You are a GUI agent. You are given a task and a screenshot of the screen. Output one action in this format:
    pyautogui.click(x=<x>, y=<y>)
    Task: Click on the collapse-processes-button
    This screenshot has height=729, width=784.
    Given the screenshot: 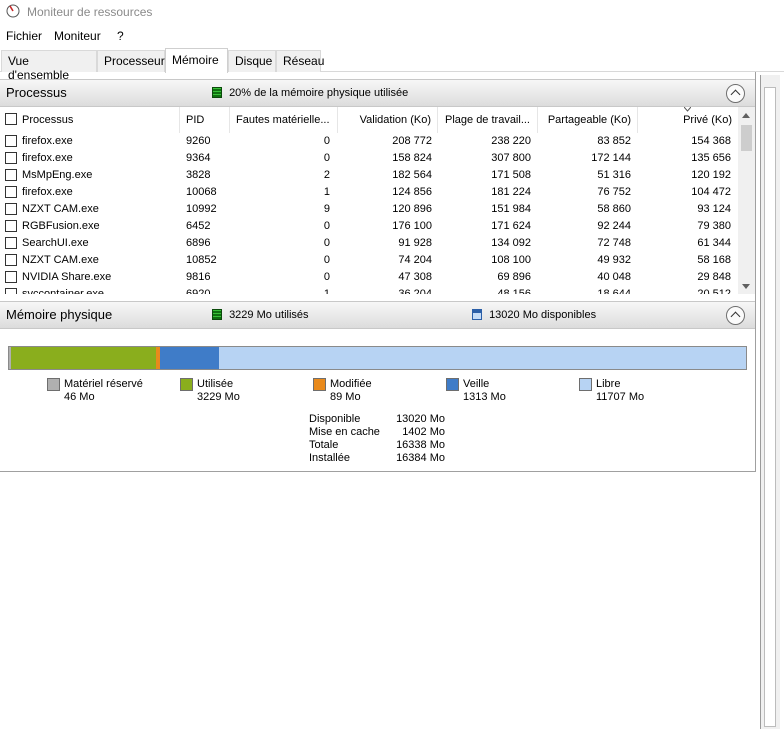 What is the action you would take?
    pyautogui.click(x=735, y=93)
    